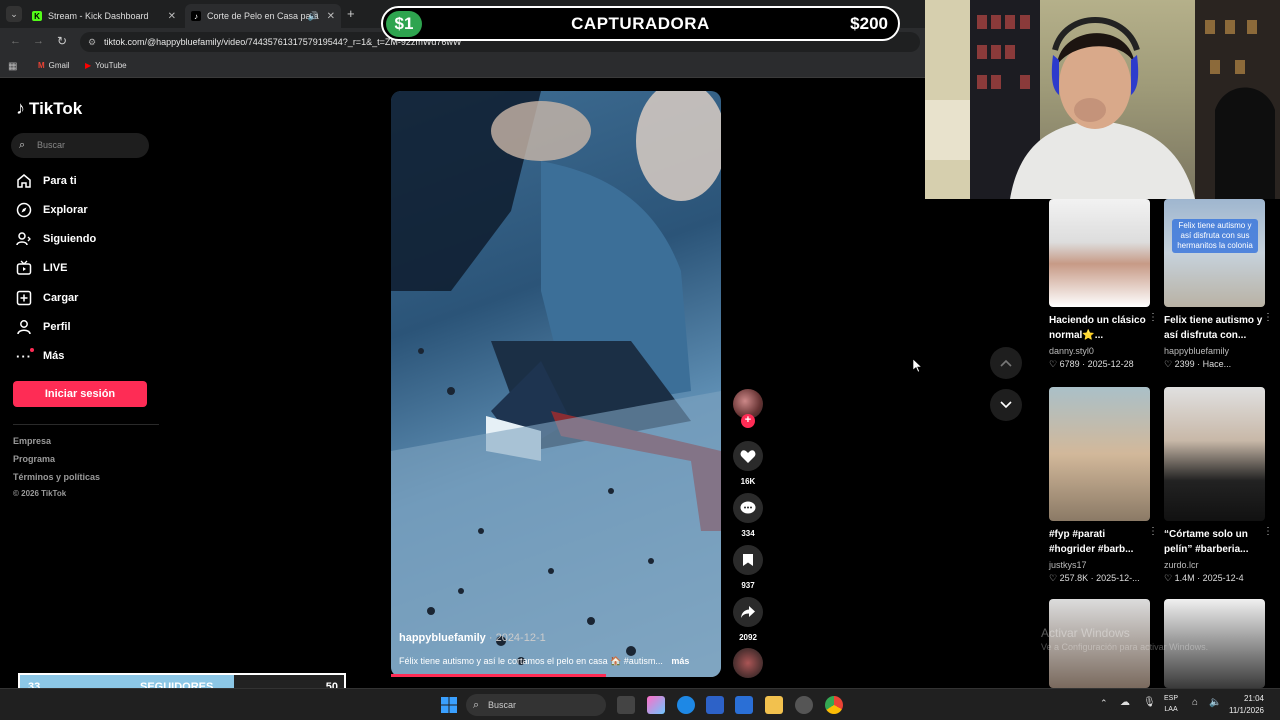  Describe the element at coordinates (56, 477) in the screenshot. I see `footer-link-terminos: Términos y políticas` at that location.